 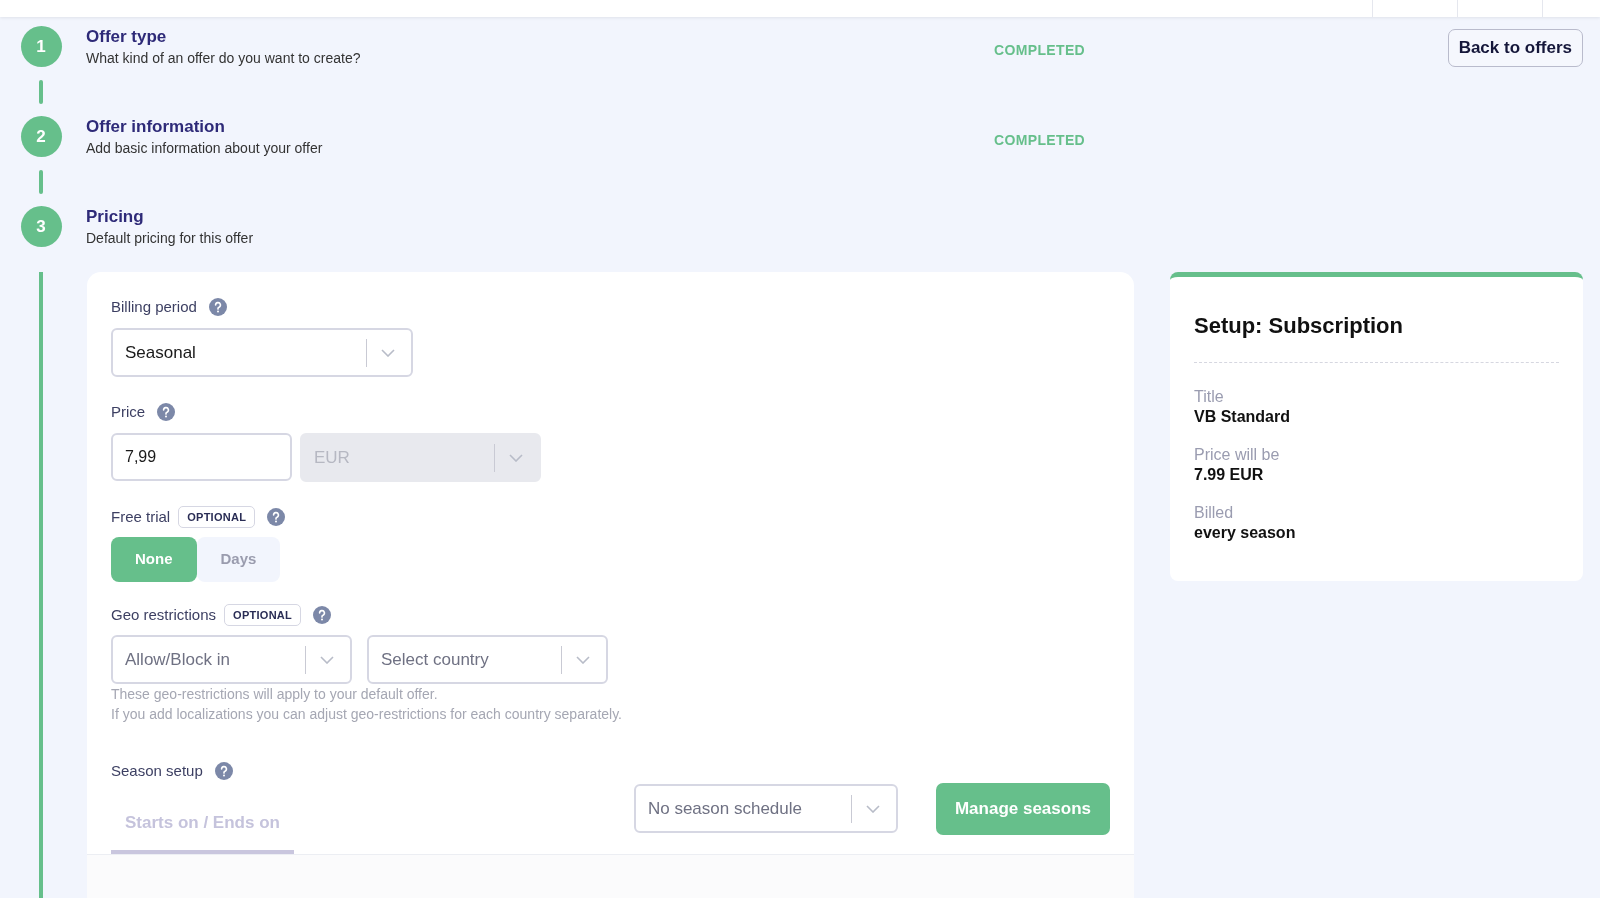 What do you see at coordinates (127, 37) in the screenshot?
I see `step-title: Offer type` at bounding box center [127, 37].